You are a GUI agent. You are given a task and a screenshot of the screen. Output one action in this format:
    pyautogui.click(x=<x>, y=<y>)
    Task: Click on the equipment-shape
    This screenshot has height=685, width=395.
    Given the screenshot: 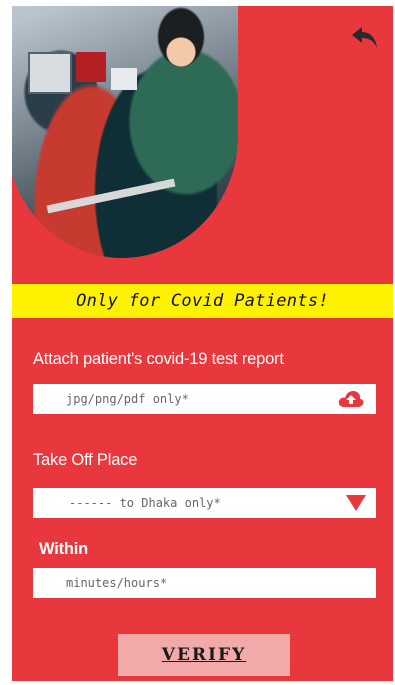 What is the action you would take?
    pyautogui.click(x=91, y=67)
    